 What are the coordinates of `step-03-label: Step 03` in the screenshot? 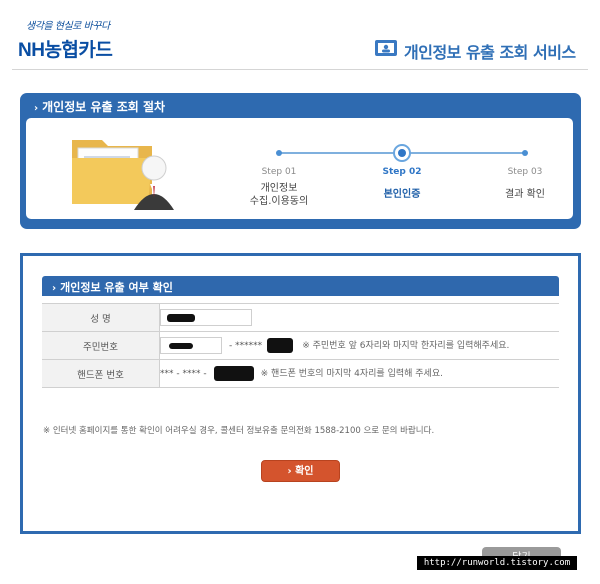 It's located at (525, 172).